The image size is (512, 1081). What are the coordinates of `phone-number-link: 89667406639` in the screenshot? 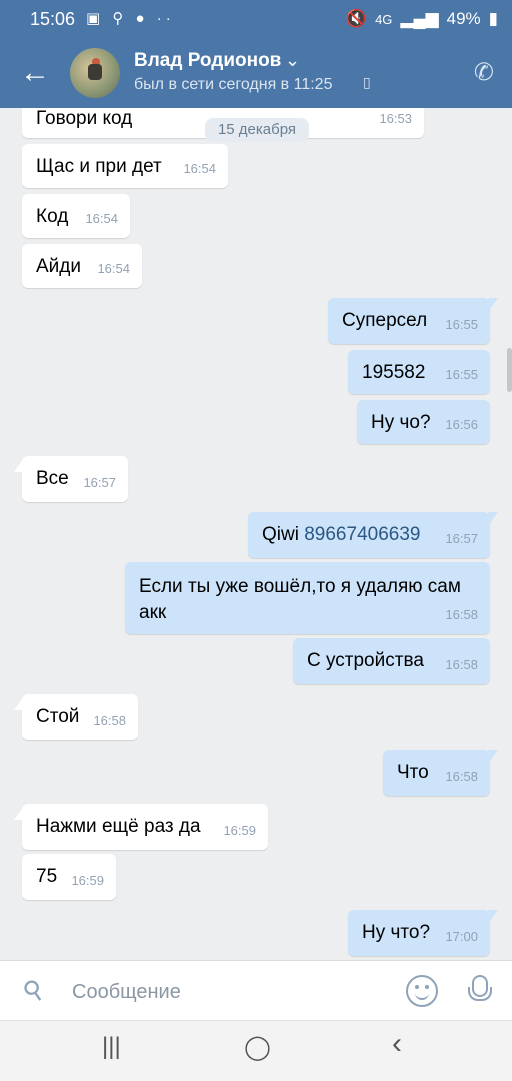 It's located at (362, 534).